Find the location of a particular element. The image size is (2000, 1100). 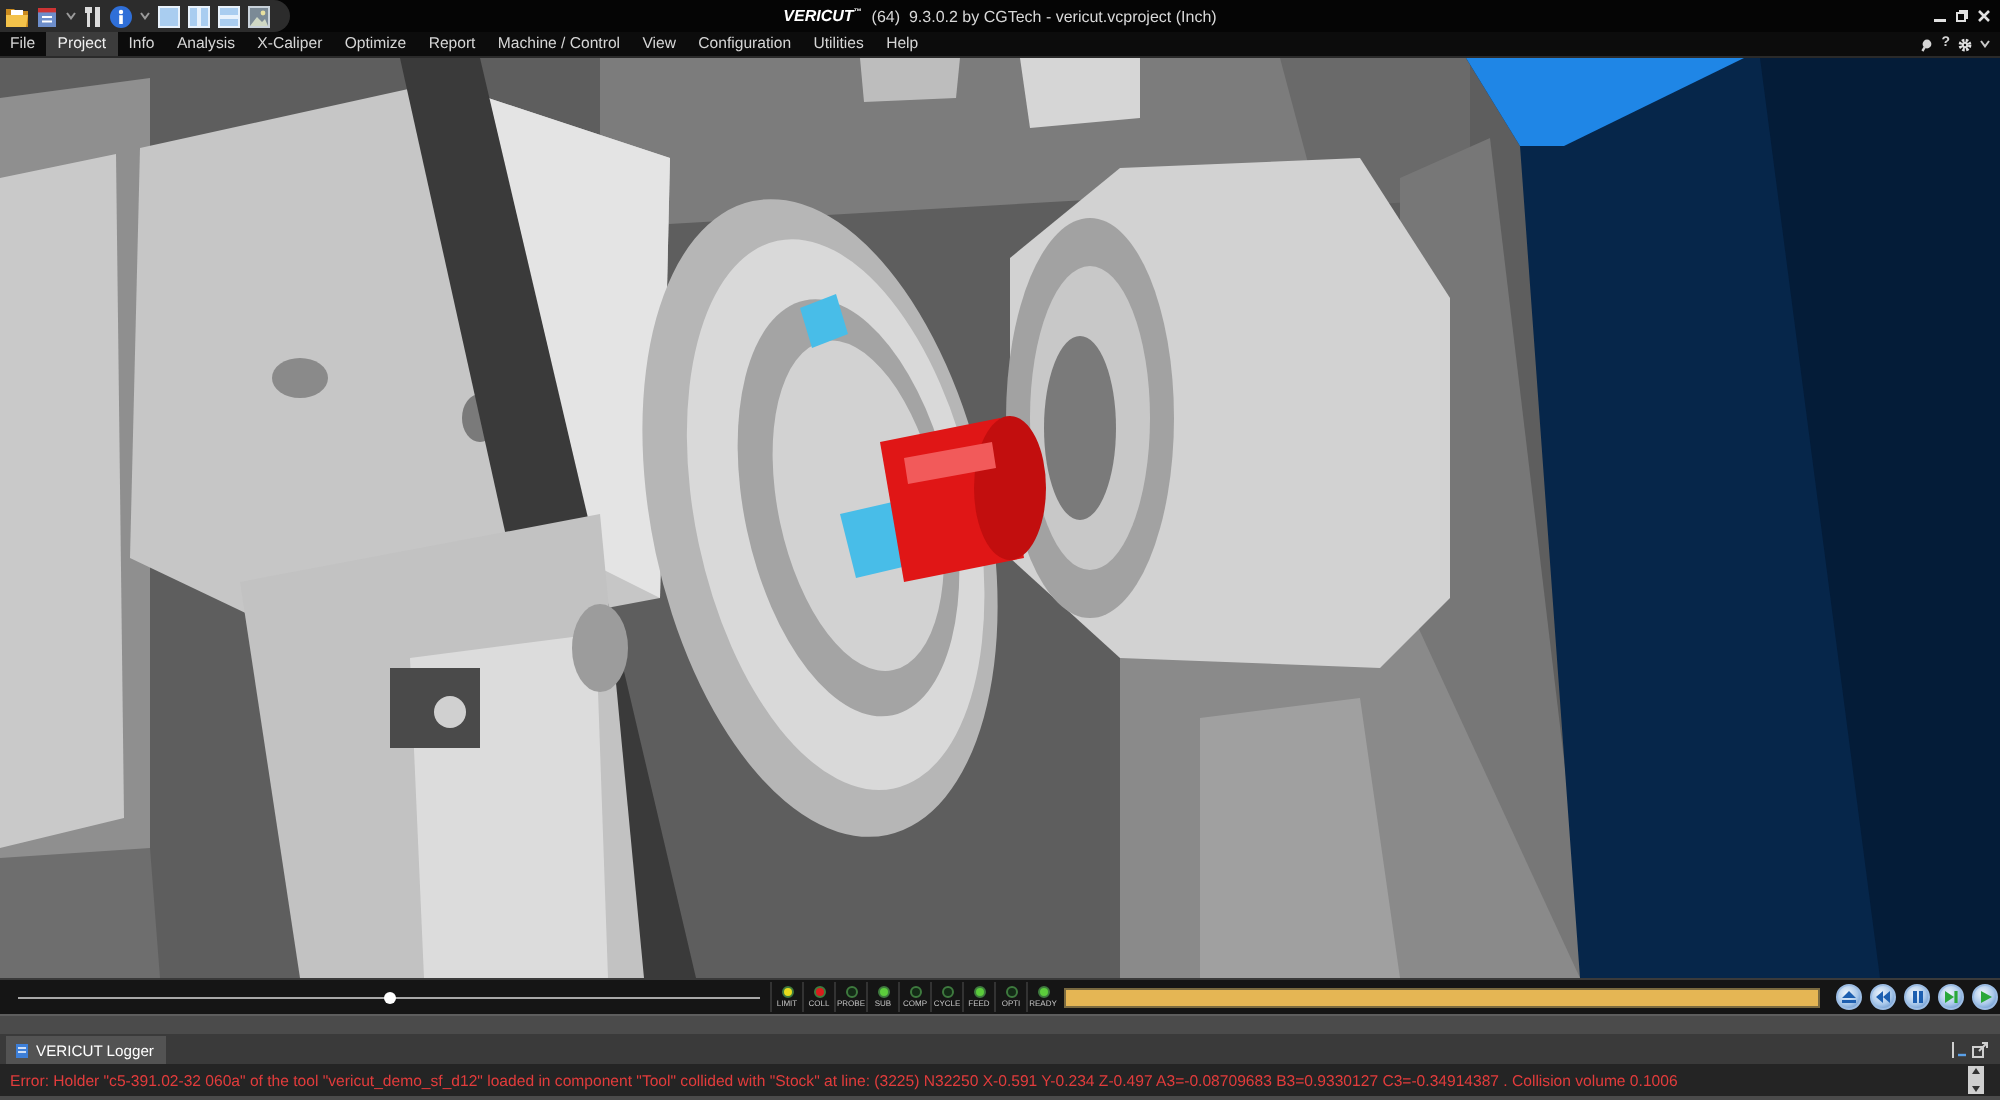

step-button is located at coordinates (1951, 997).